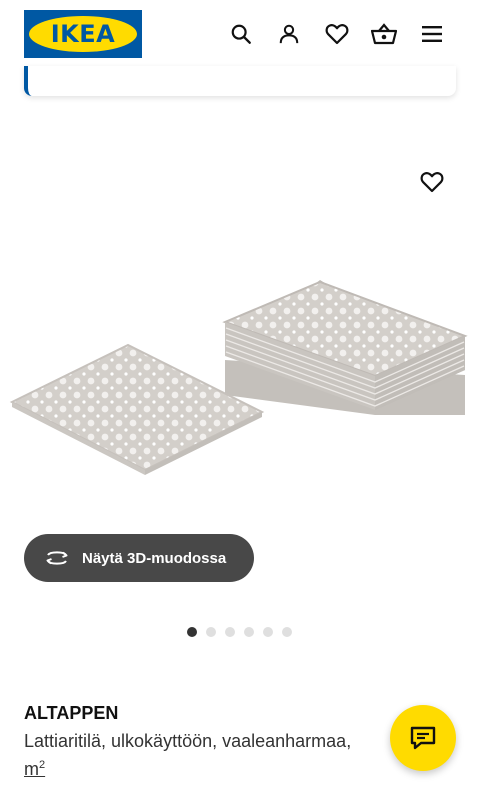 The height and width of the screenshot is (787, 480). Describe the element at coordinates (42, 765) in the screenshot. I see `unit-exponent: 2` at that location.